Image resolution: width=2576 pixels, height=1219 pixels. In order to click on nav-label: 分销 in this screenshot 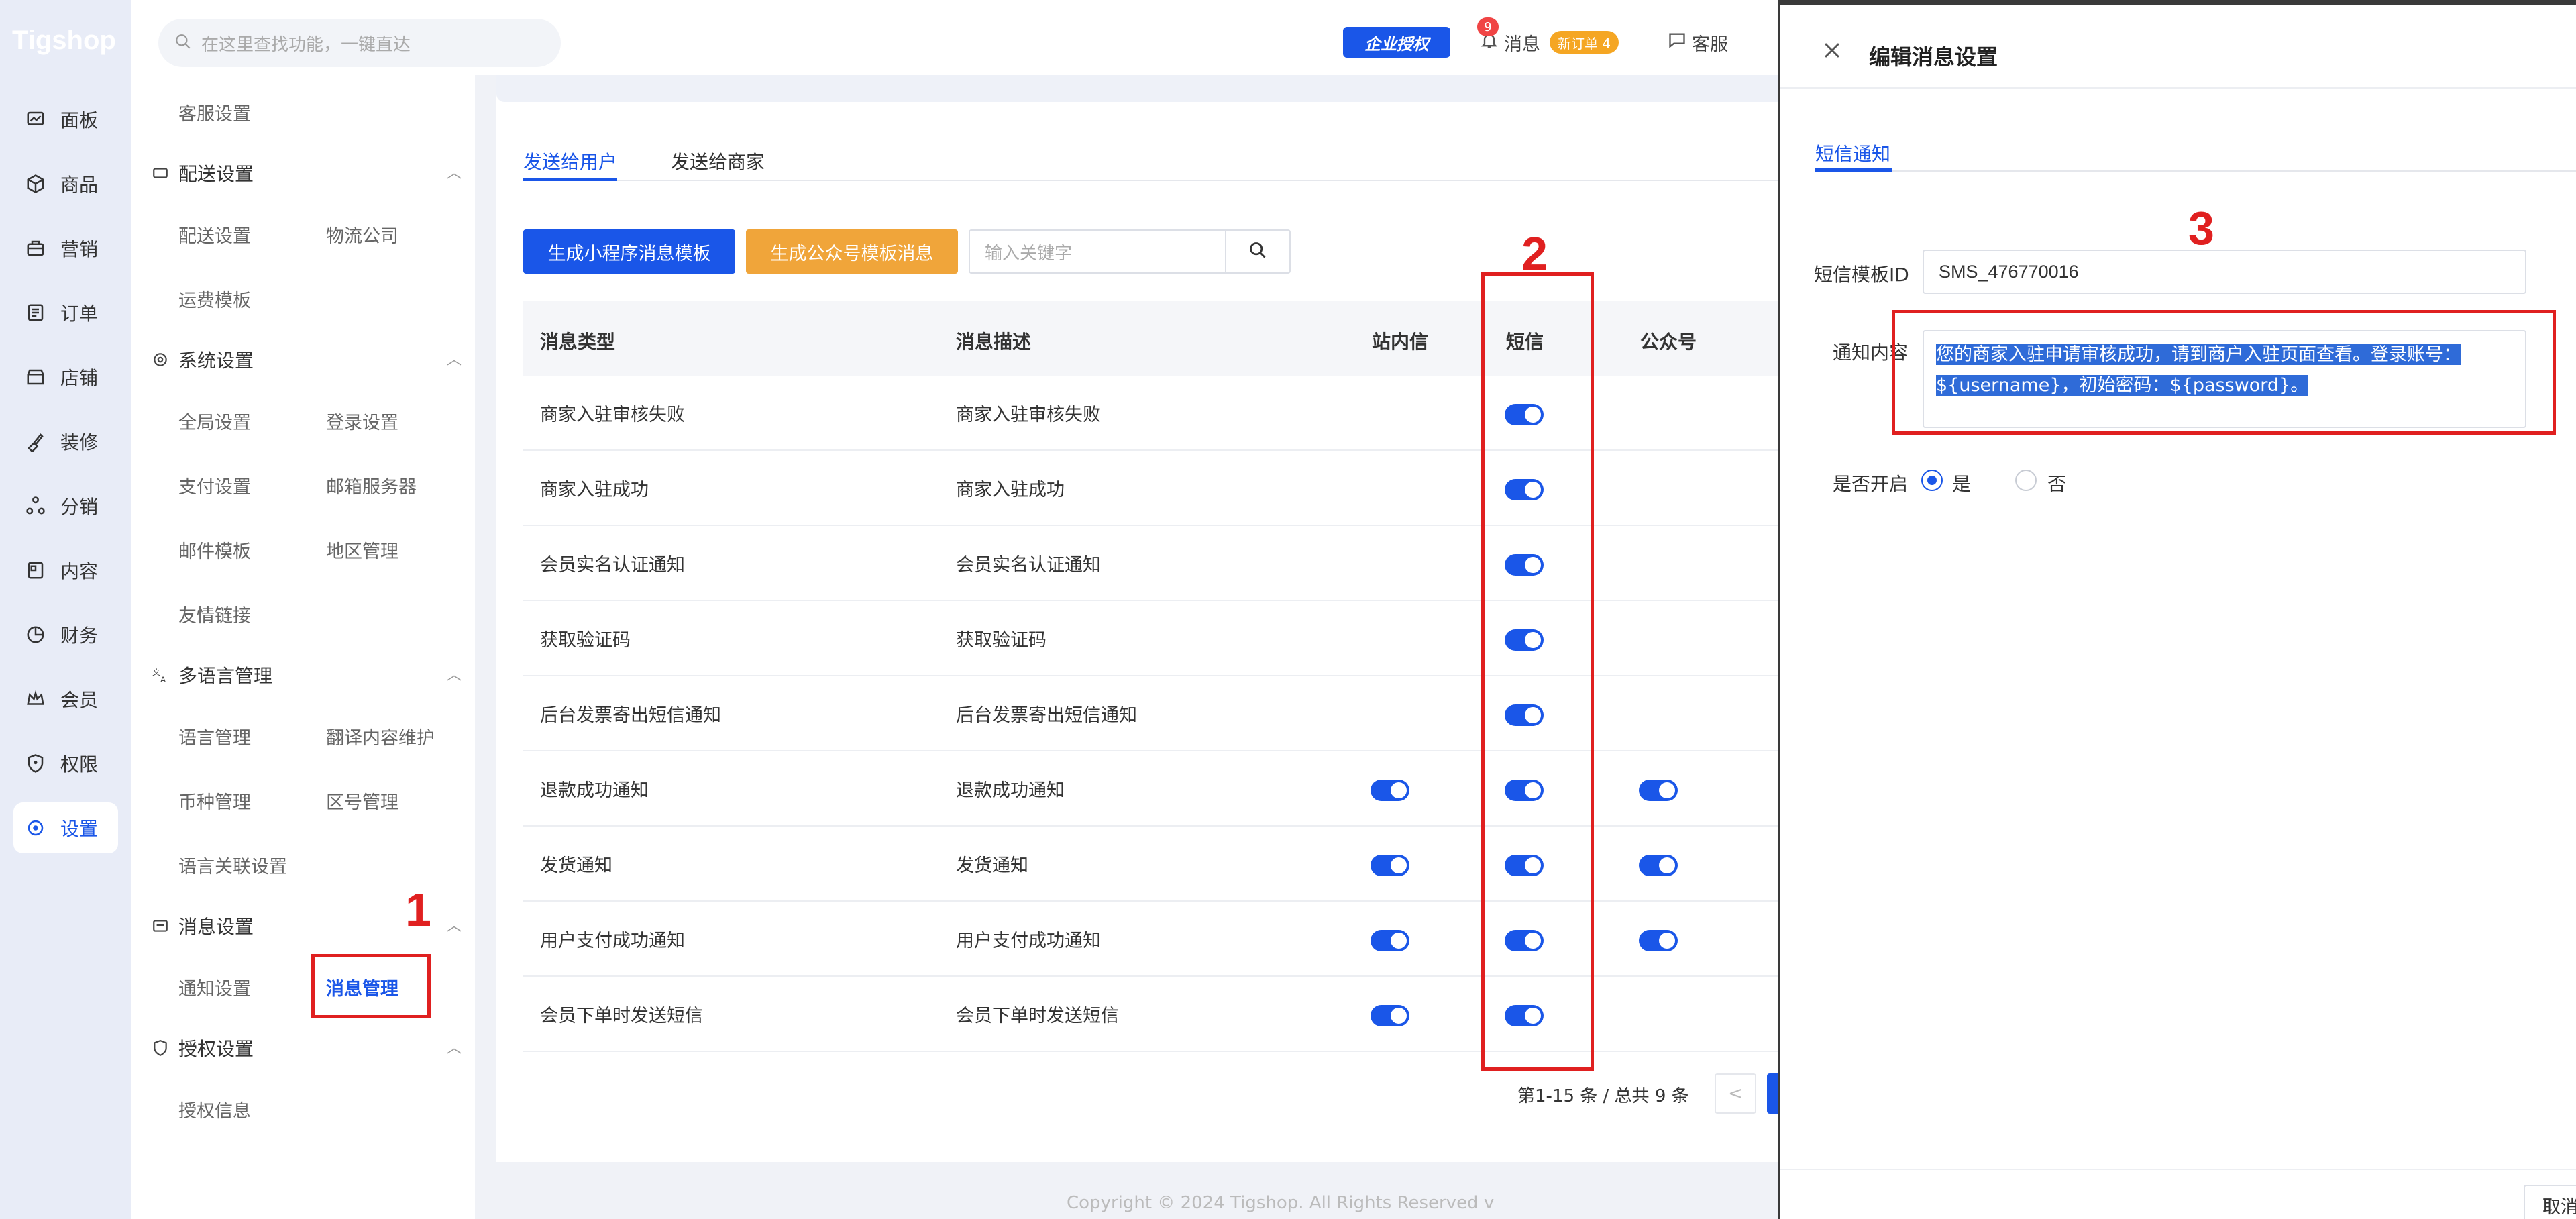, I will do `click(79, 507)`.